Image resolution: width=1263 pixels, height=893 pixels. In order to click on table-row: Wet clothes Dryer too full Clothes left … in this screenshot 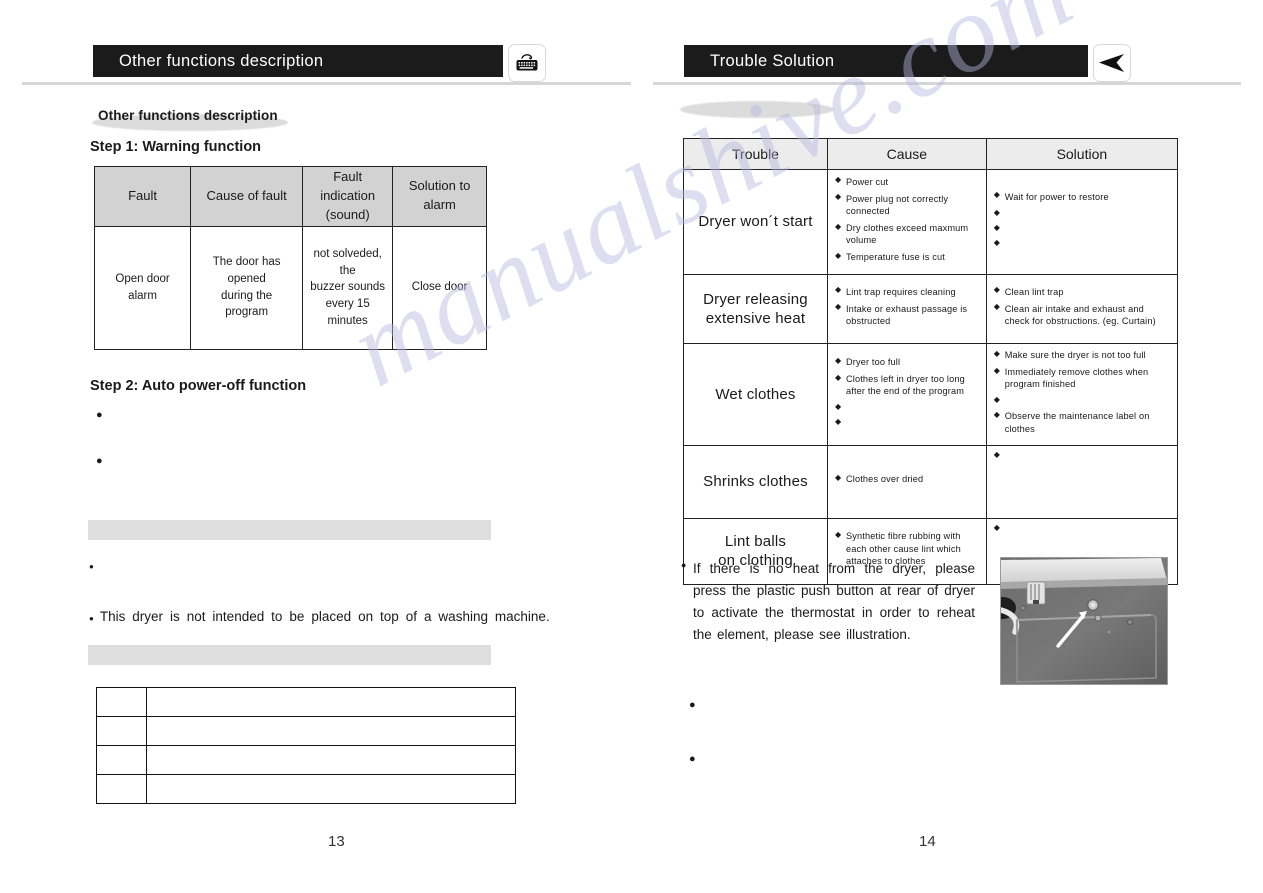, I will do `click(931, 394)`.